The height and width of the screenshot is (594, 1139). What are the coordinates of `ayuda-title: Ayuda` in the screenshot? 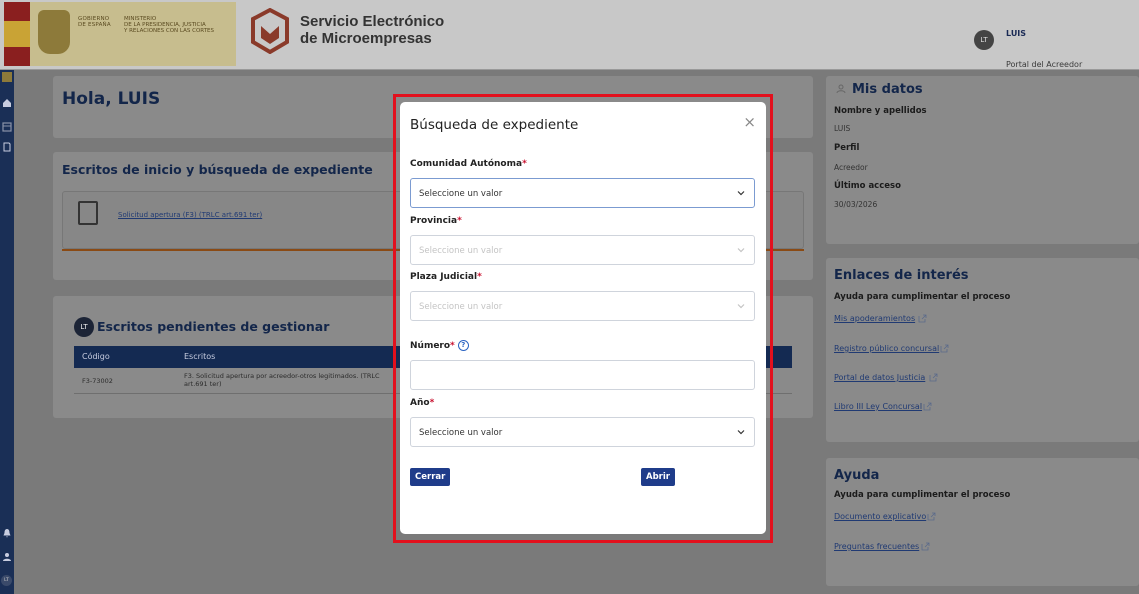 It's located at (857, 475).